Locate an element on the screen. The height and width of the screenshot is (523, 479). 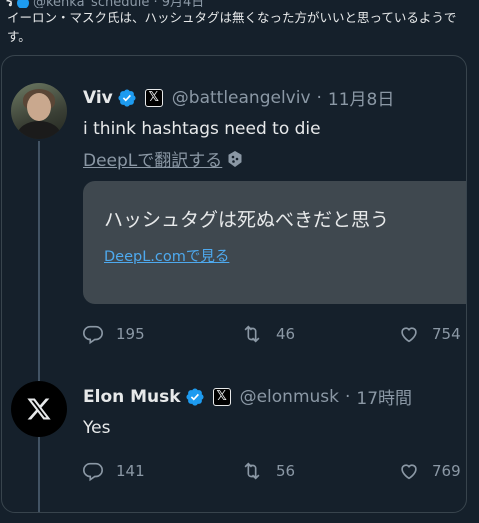
x-logo-icon is located at coordinates (39, 409).